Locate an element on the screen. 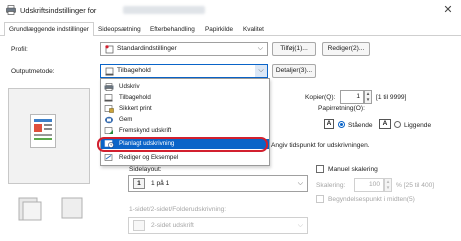 This screenshot has width=461, height=241. start-center-label: Begyndelsespunkt i midten(5) is located at coordinates (371, 199).